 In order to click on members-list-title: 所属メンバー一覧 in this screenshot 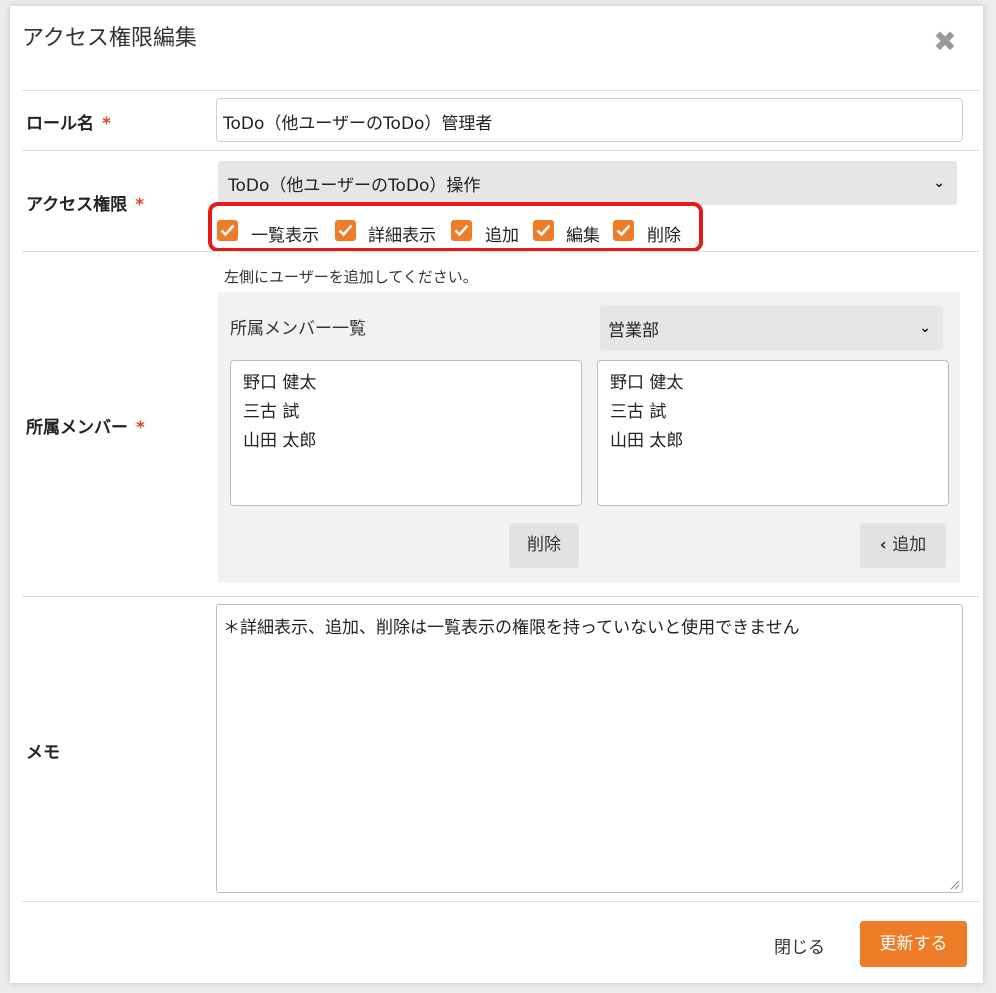, I will do `click(298, 329)`.